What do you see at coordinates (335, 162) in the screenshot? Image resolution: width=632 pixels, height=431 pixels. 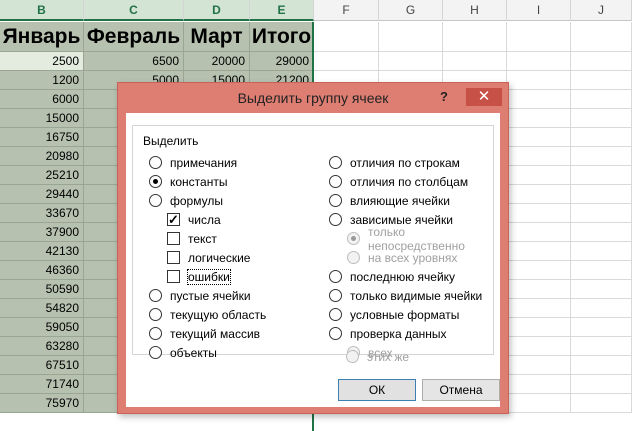 I see `radio-row-differences` at bounding box center [335, 162].